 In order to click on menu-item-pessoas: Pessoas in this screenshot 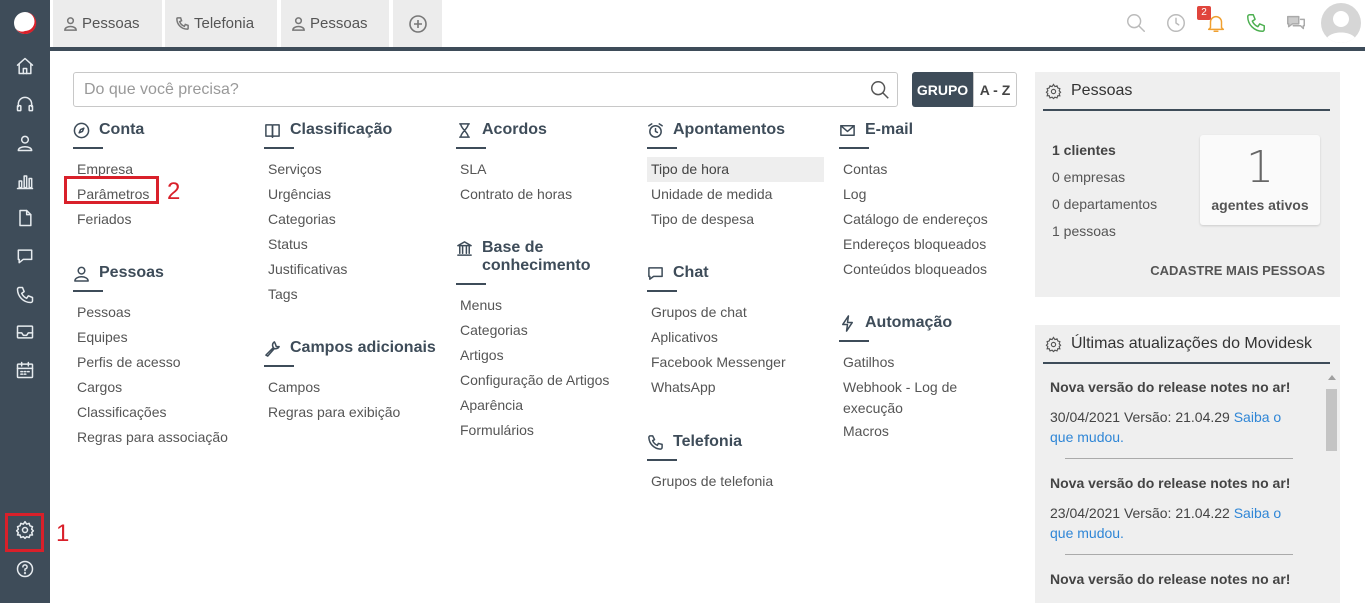, I will do `click(150, 312)`.